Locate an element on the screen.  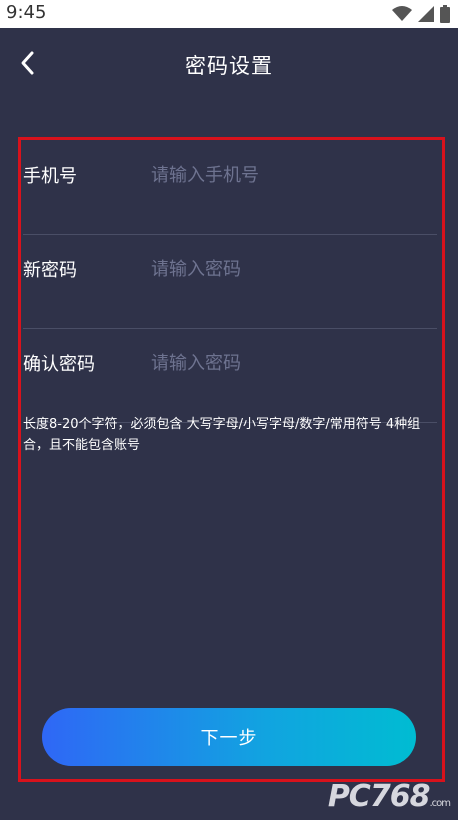
status-time: 9:45 is located at coordinates (26, 12).